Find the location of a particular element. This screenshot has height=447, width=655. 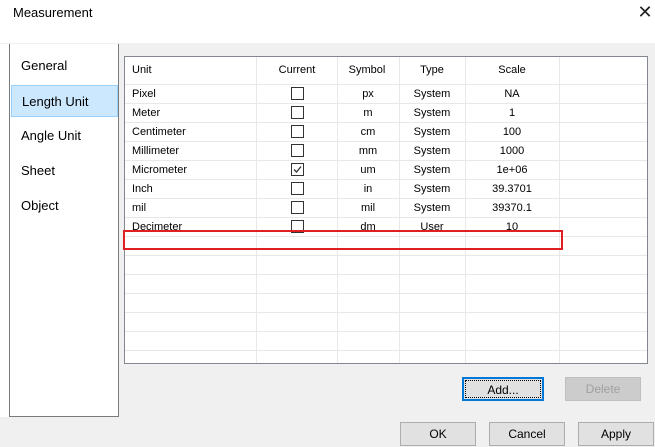

scale-cell: 39370.1 is located at coordinates (512, 208).